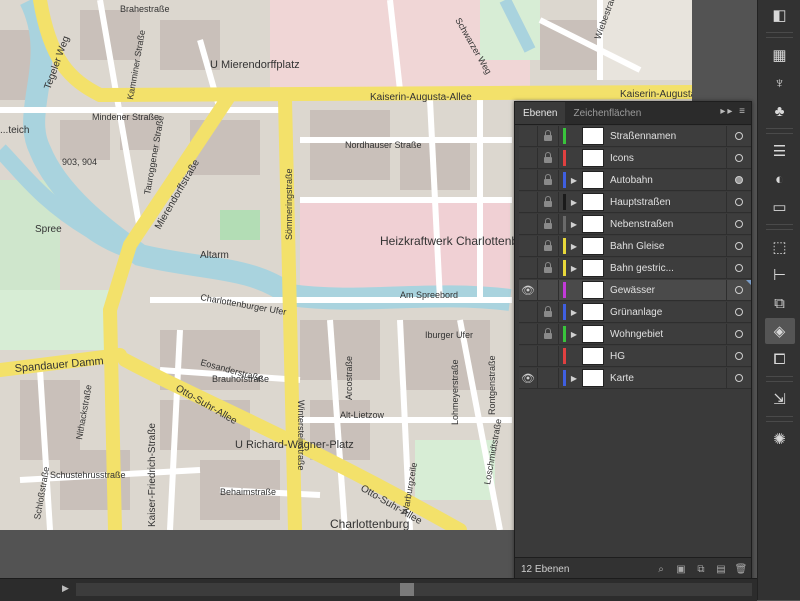 This screenshot has width=800, height=601. Describe the element at coordinates (607, 113) in the screenshot. I see `tab-zeichenflaechen: Zeichenflächen` at that location.